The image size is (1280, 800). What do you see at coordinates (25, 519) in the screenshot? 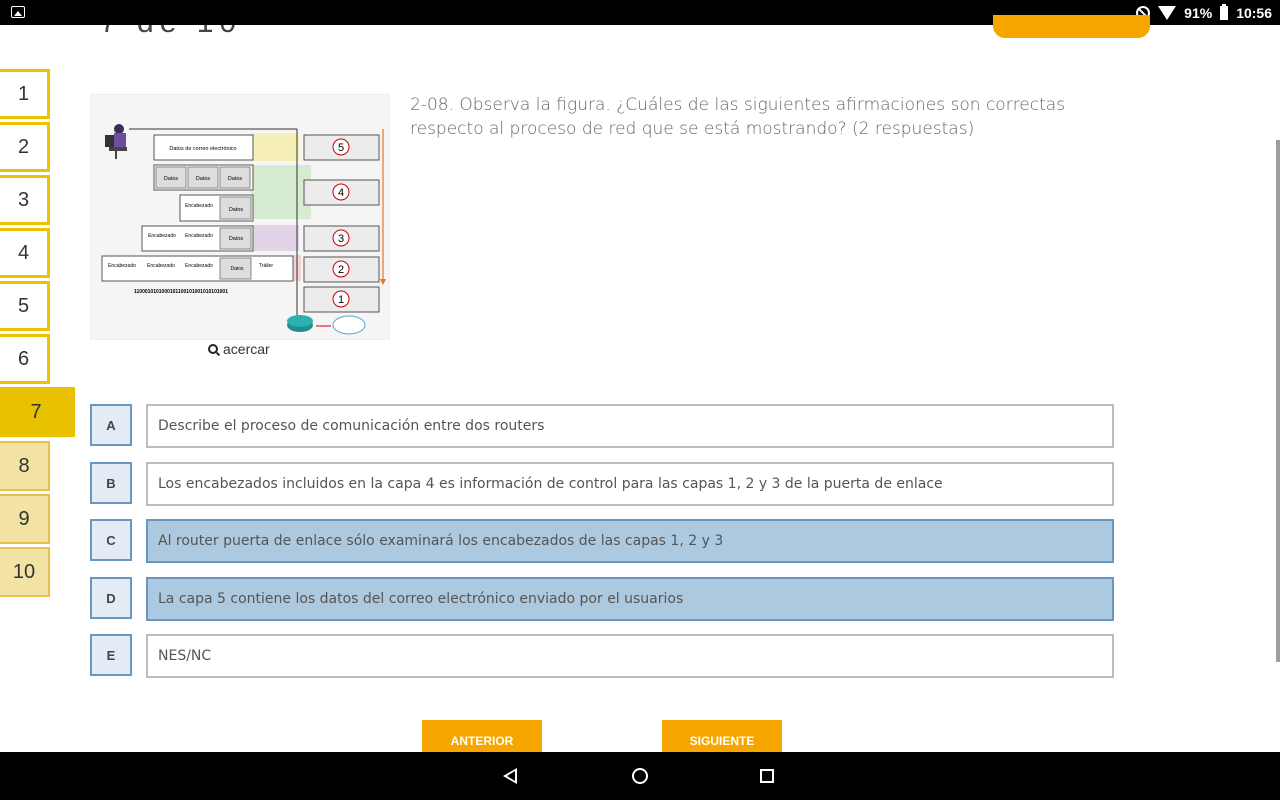
I see `question-nav-9: 9` at bounding box center [25, 519].